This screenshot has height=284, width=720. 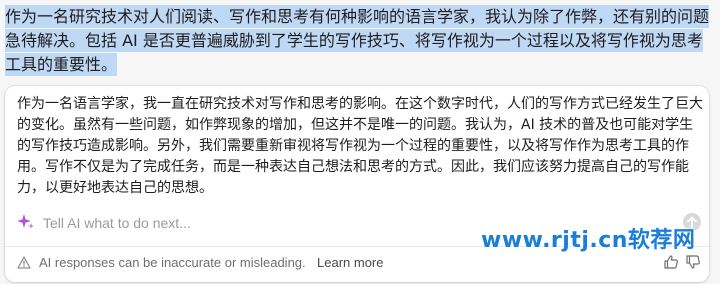 I want to click on thumbs-up-icon, so click(x=671, y=262).